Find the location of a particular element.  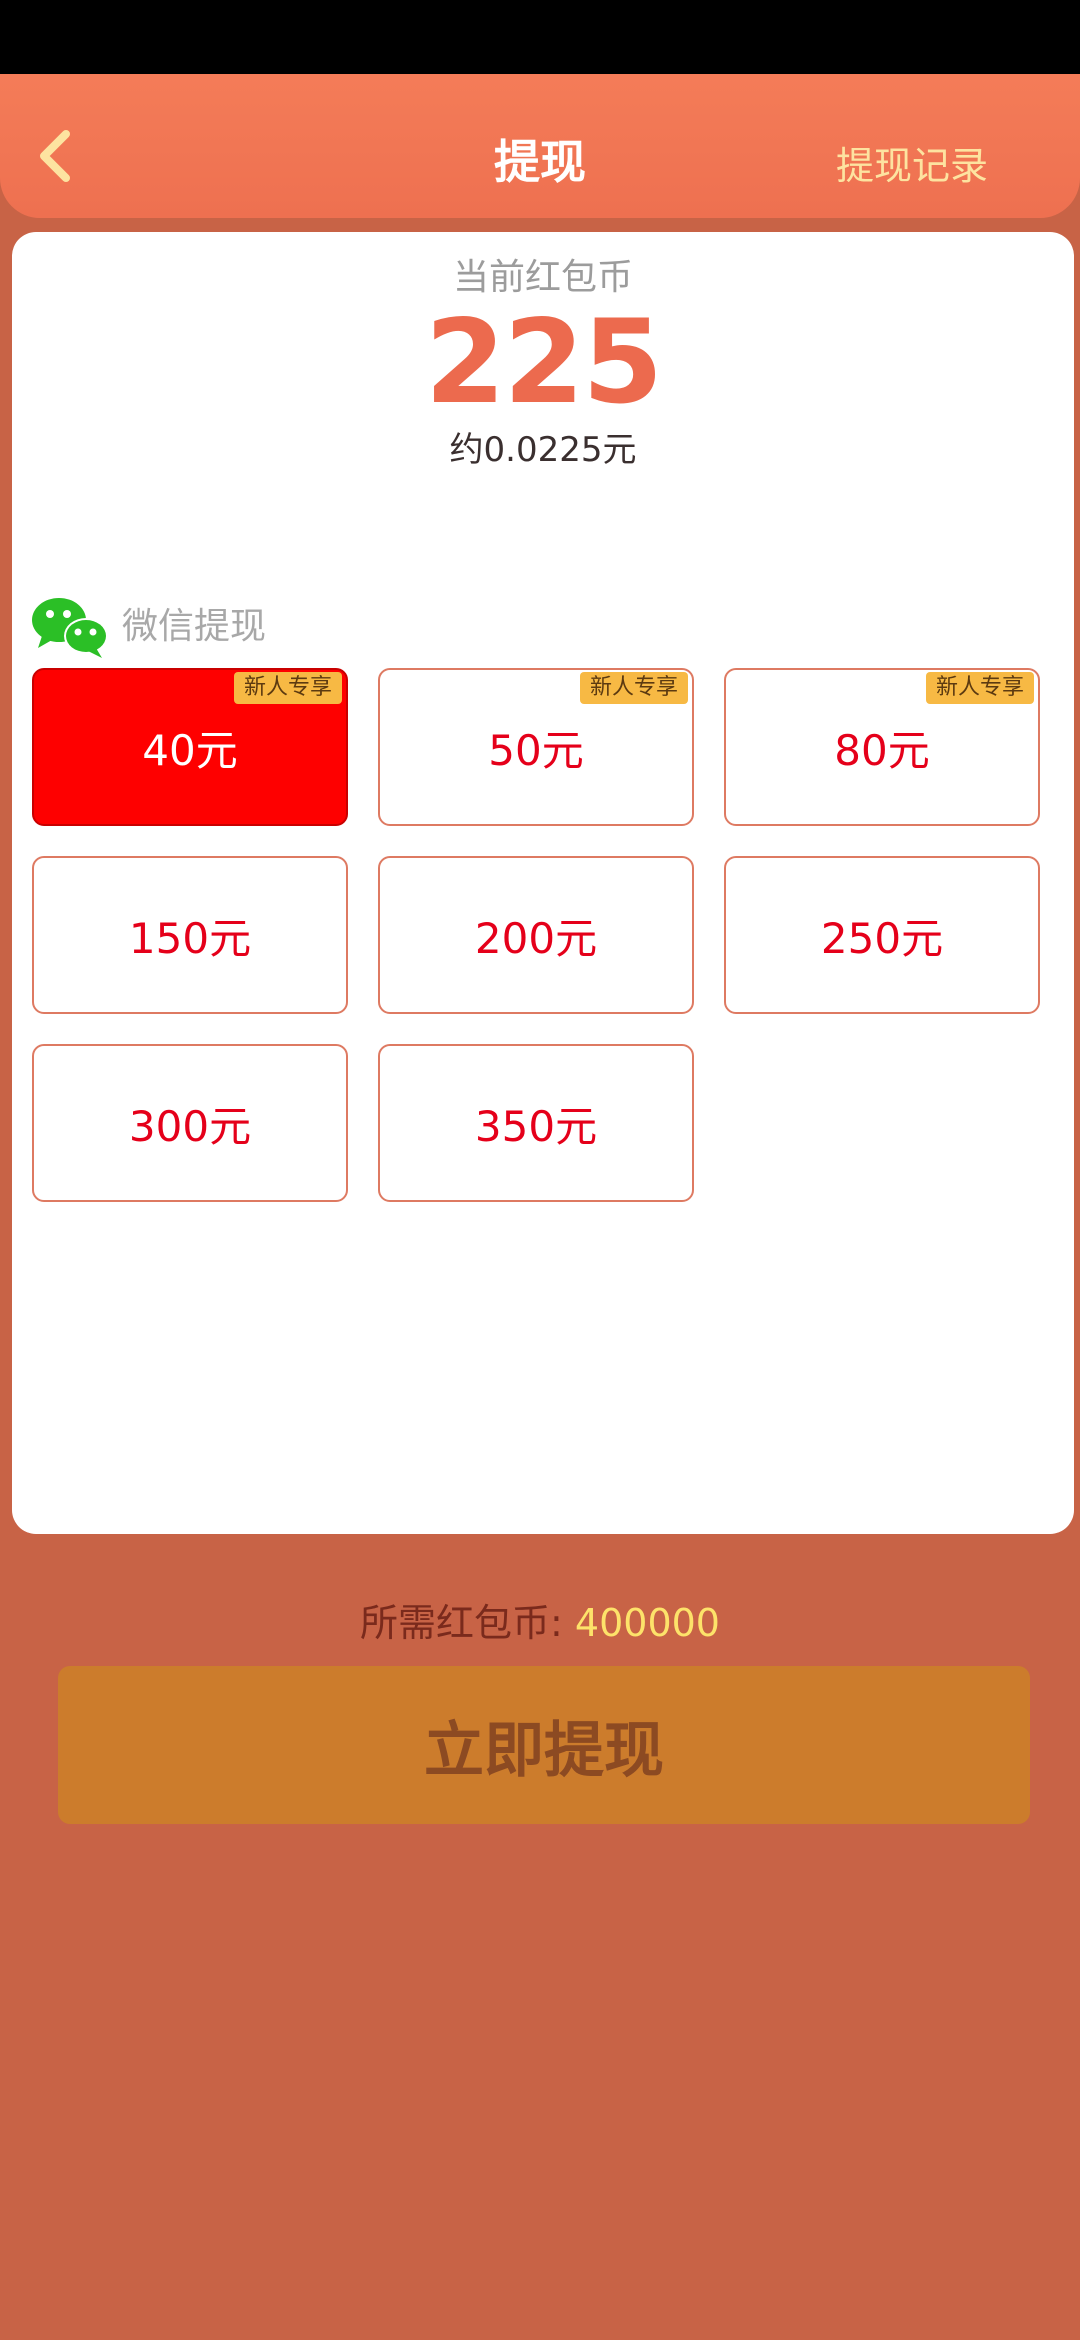

wechat-withdraw-label: 微信提现 is located at coordinates (194, 626).